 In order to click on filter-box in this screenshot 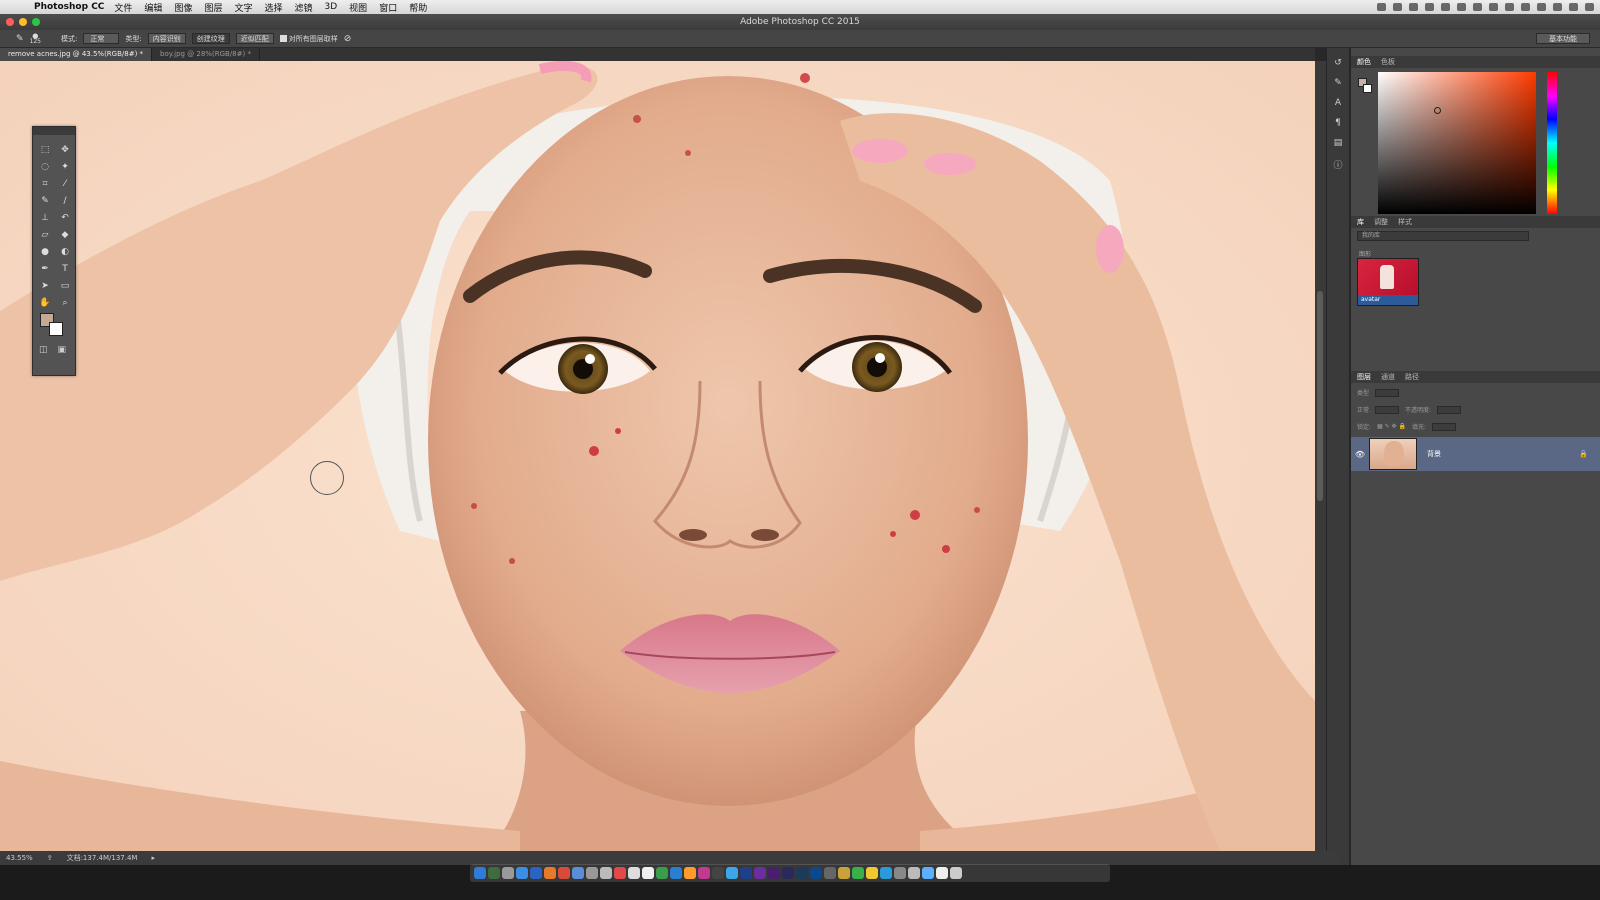, I will do `click(1387, 392)`.